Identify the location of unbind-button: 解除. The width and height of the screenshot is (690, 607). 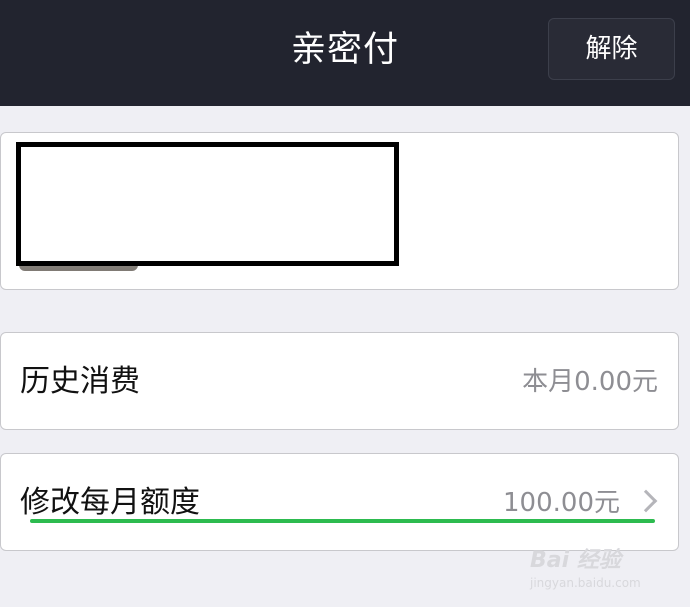
(611, 49).